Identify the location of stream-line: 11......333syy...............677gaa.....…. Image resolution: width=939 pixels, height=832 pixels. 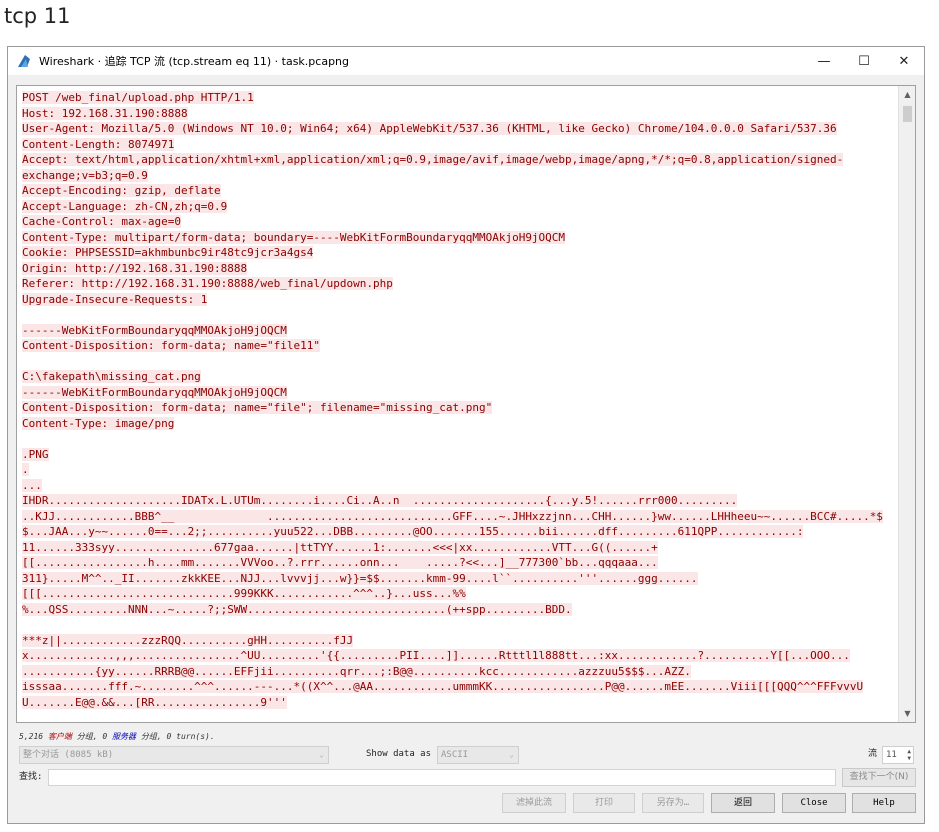
(459, 548).